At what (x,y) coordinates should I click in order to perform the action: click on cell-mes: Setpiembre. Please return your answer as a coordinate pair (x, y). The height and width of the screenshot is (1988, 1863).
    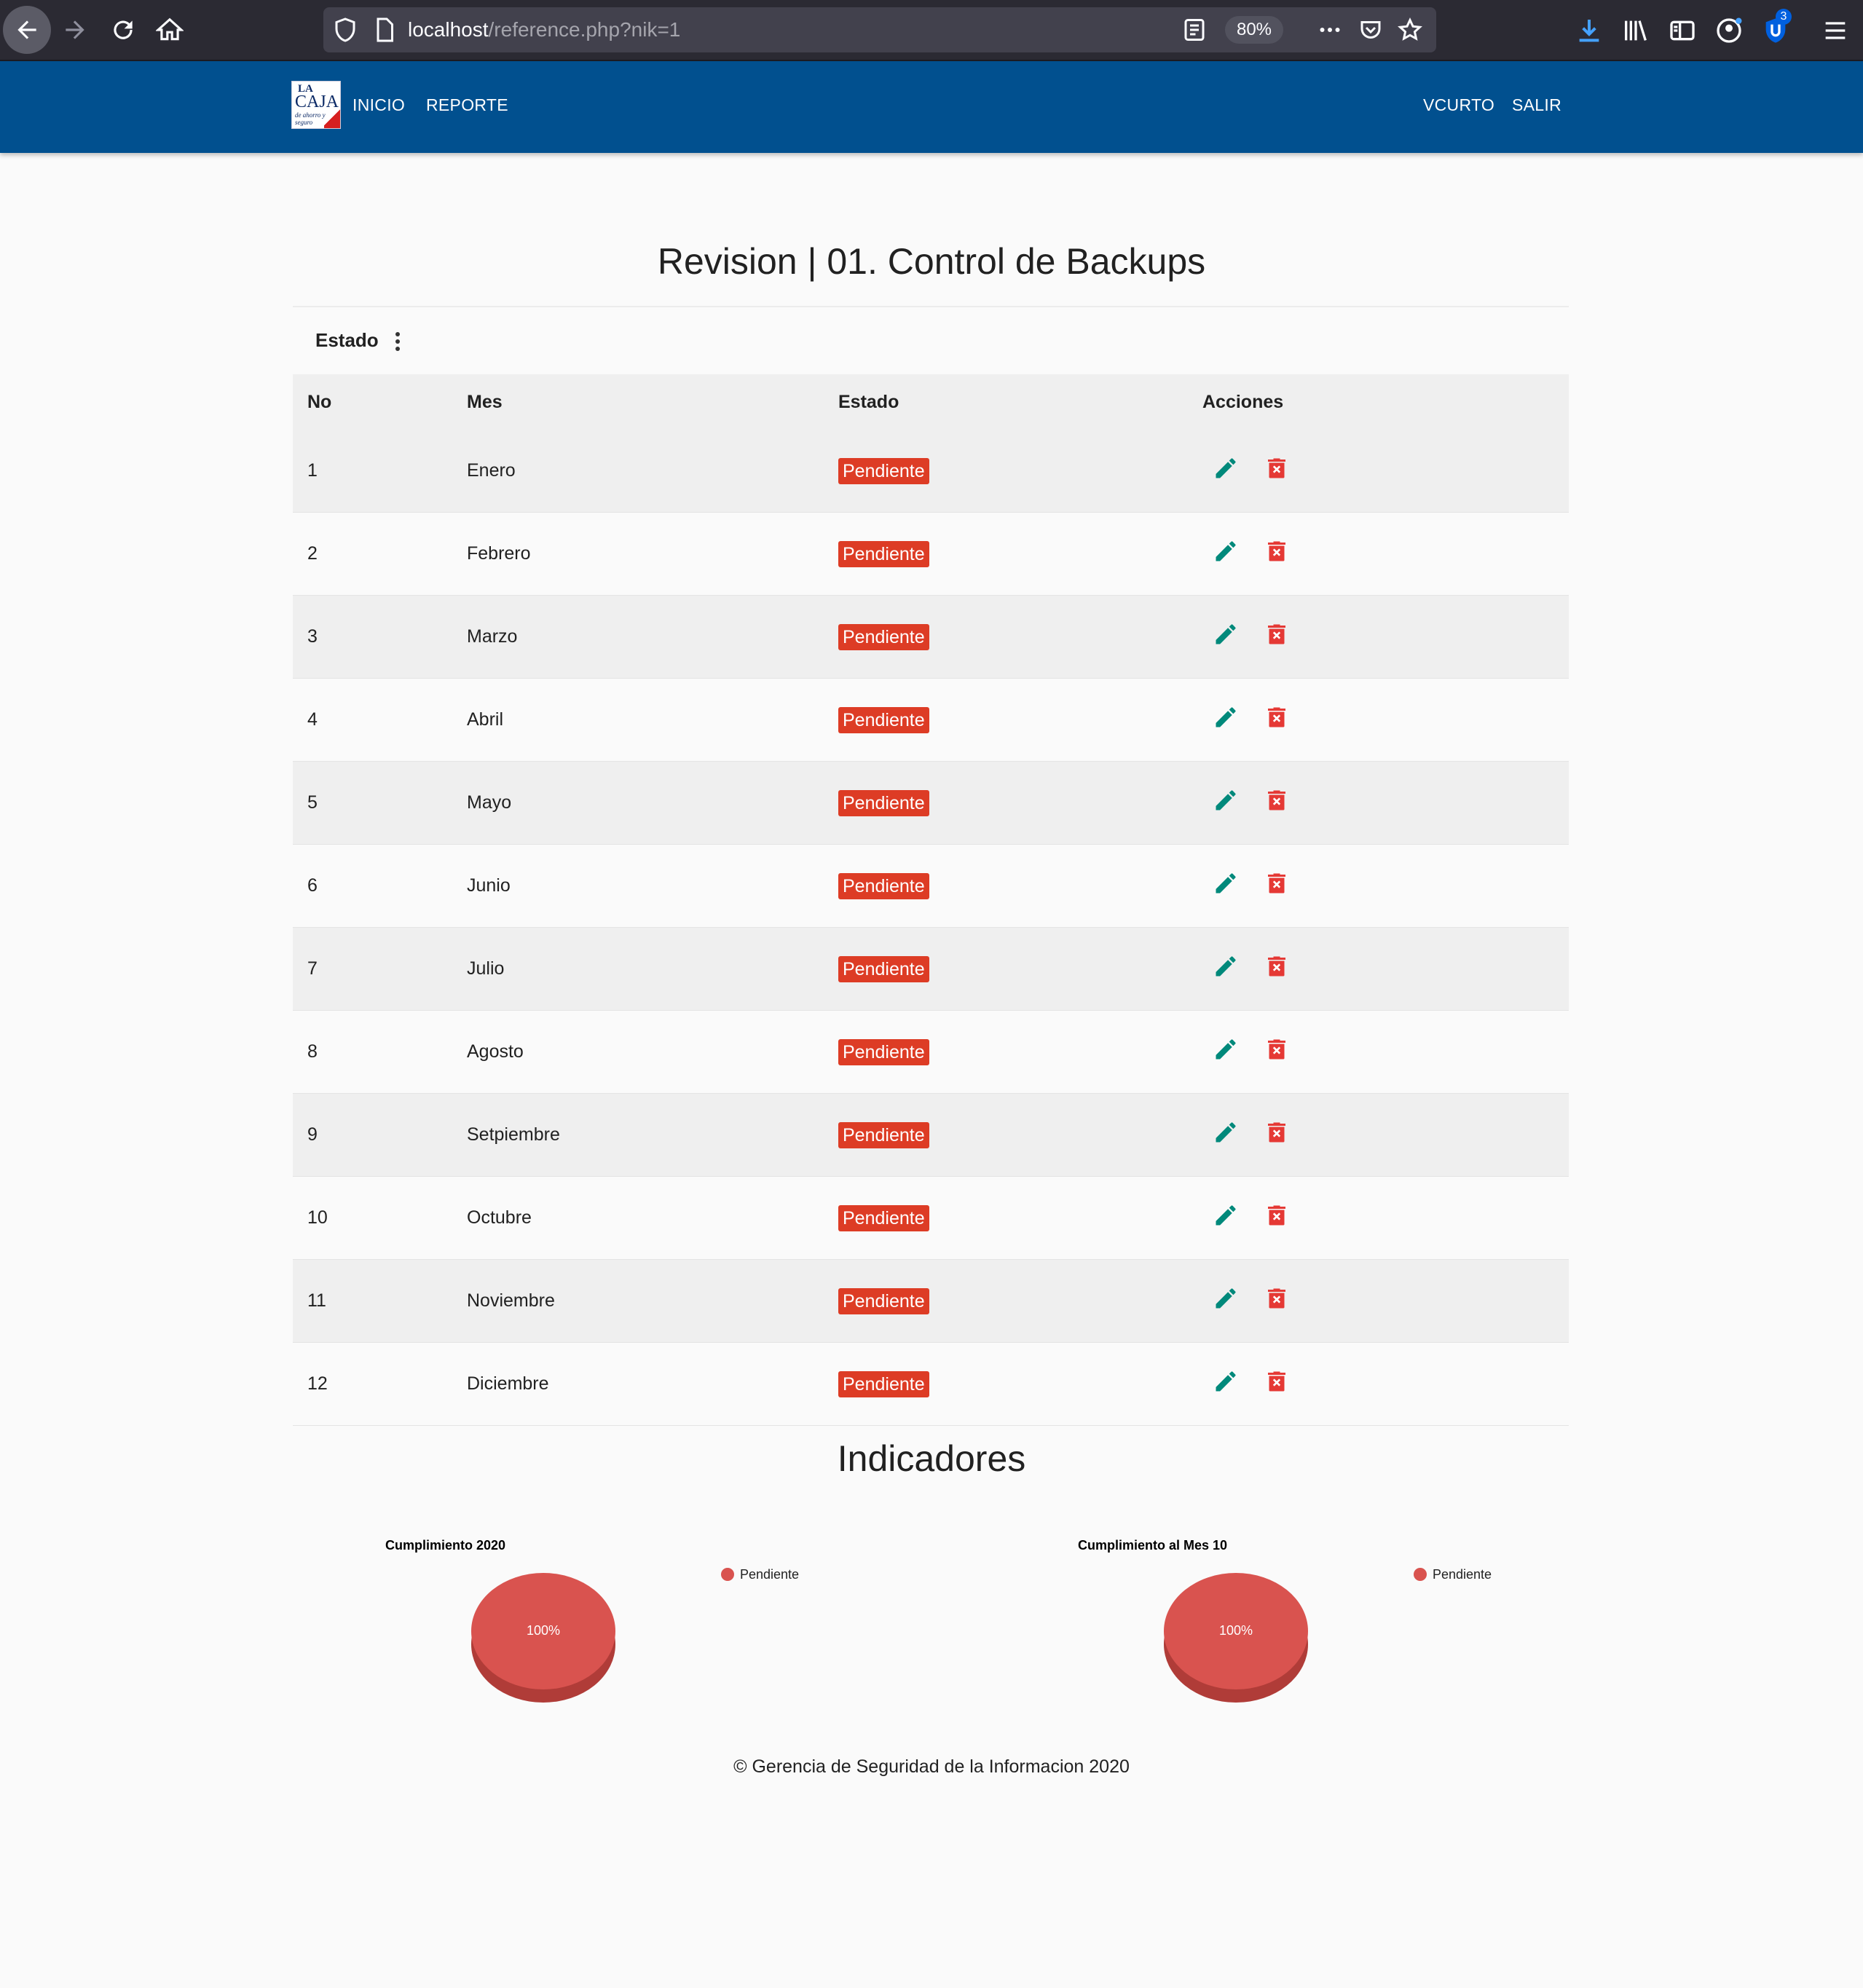
    Looking at the image, I should click on (638, 1135).